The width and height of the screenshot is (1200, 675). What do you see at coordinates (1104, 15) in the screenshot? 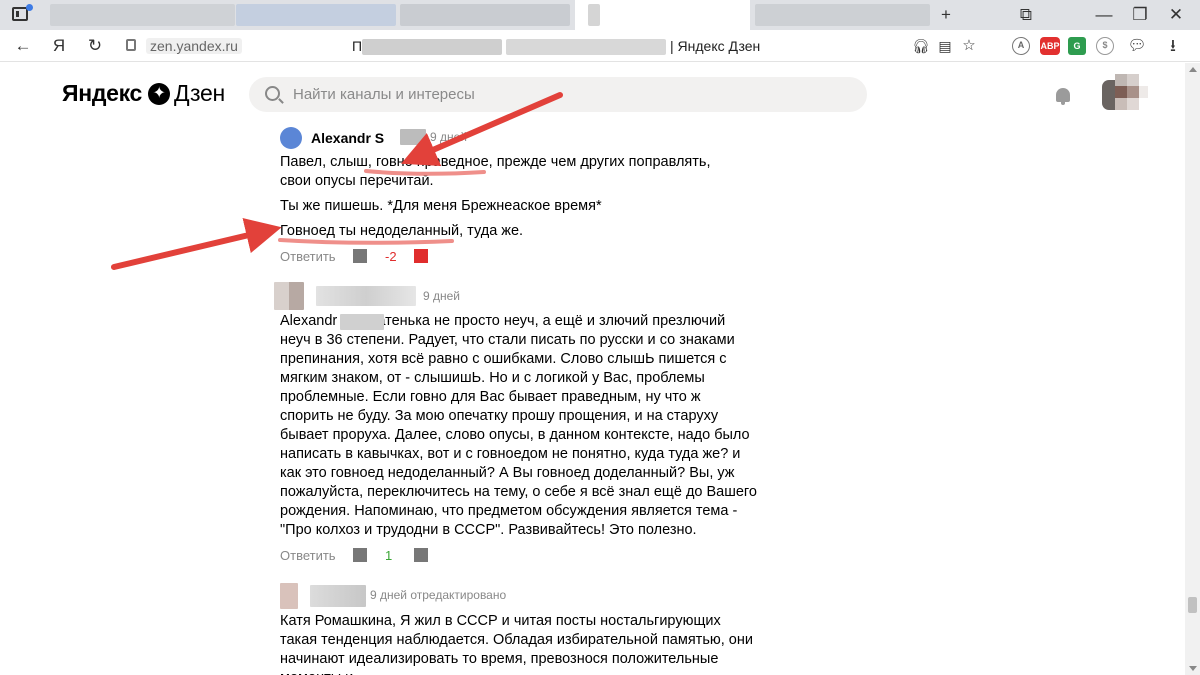
I see `minimize-button: —` at bounding box center [1104, 15].